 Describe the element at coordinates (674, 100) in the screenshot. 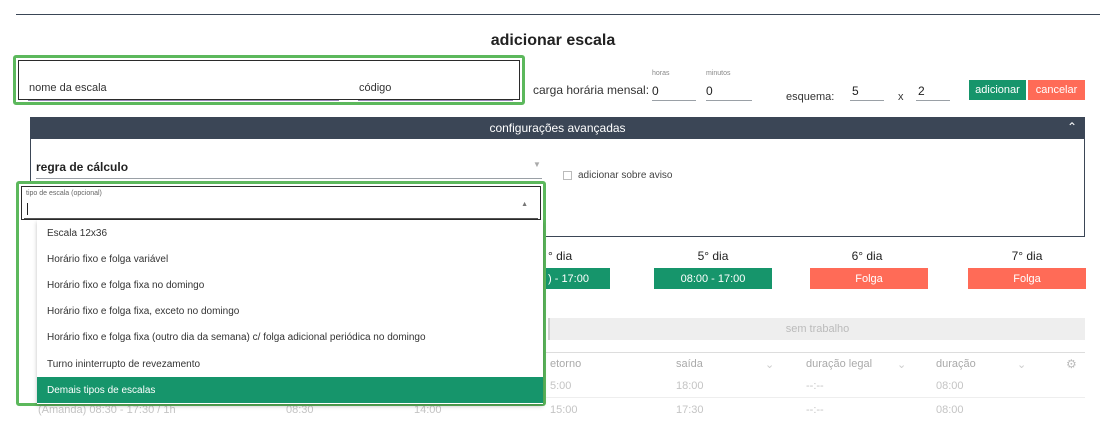

I see `hours-underline` at that location.